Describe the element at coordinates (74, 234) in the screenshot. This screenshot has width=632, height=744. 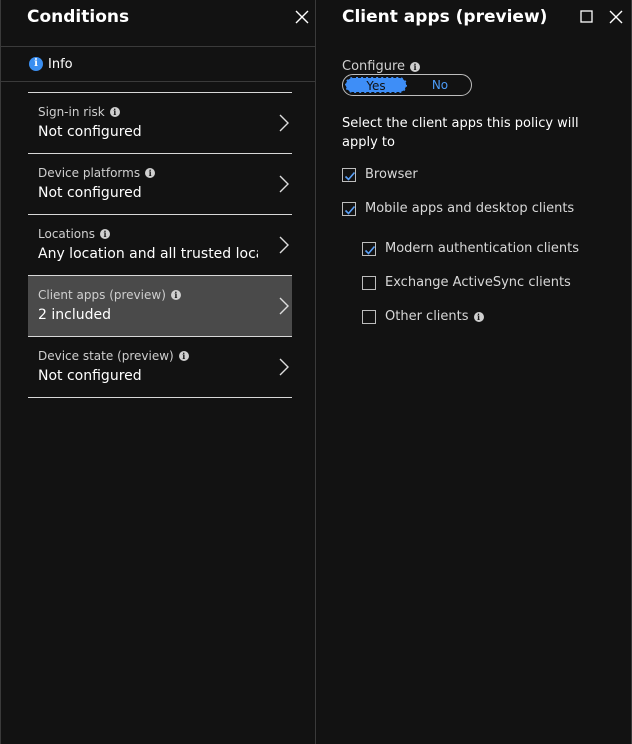
I see `condition-label: Locations i` at that location.